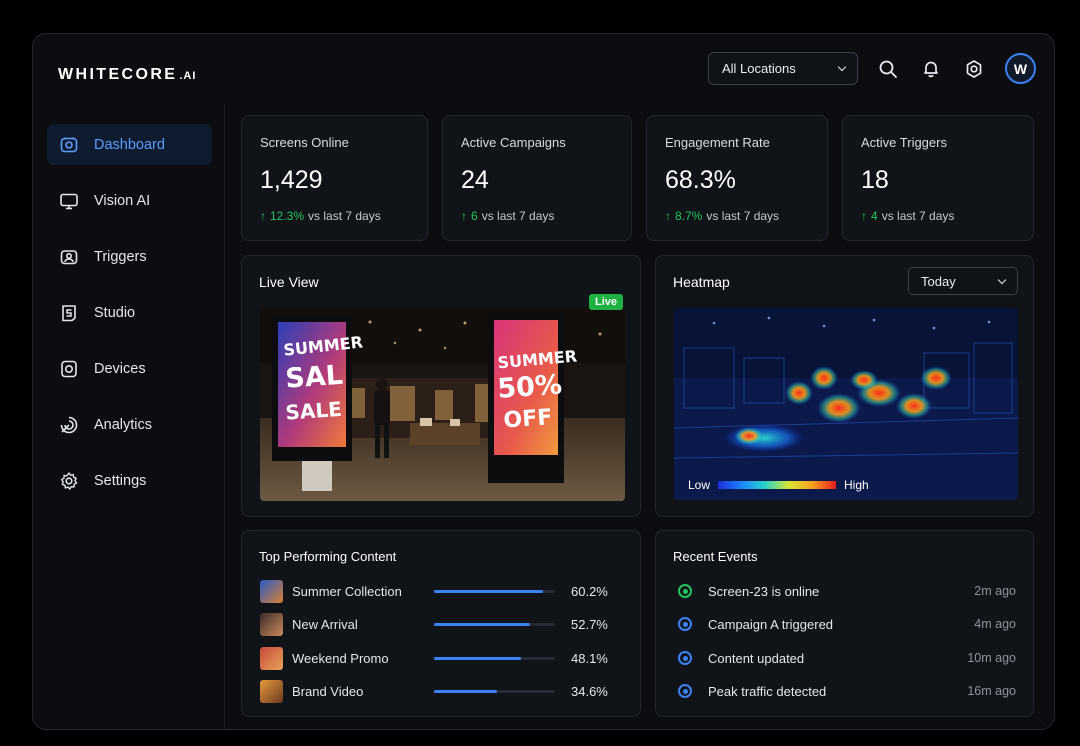  What do you see at coordinates (847, 591) in the screenshot?
I see `event-row: Screen-23 is online 2m ago` at bounding box center [847, 591].